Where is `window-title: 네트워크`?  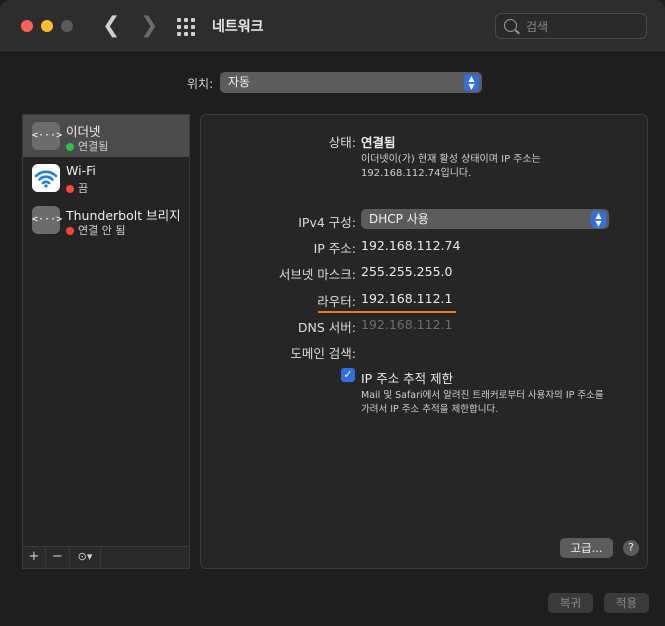
window-title: 네트워크 is located at coordinates (238, 27).